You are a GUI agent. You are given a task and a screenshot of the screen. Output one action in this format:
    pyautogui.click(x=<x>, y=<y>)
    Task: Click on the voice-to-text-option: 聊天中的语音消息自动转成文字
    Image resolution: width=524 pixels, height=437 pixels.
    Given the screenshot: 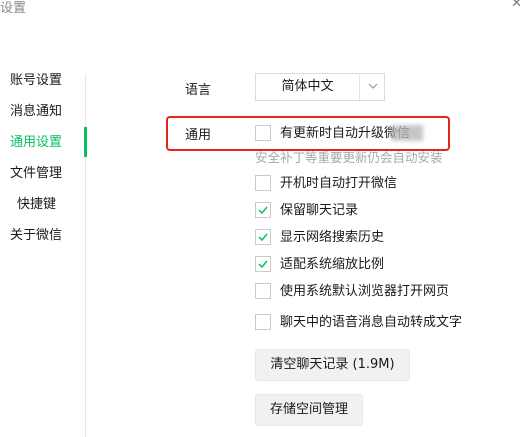 What is the action you would take?
    pyautogui.click(x=380, y=324)
    